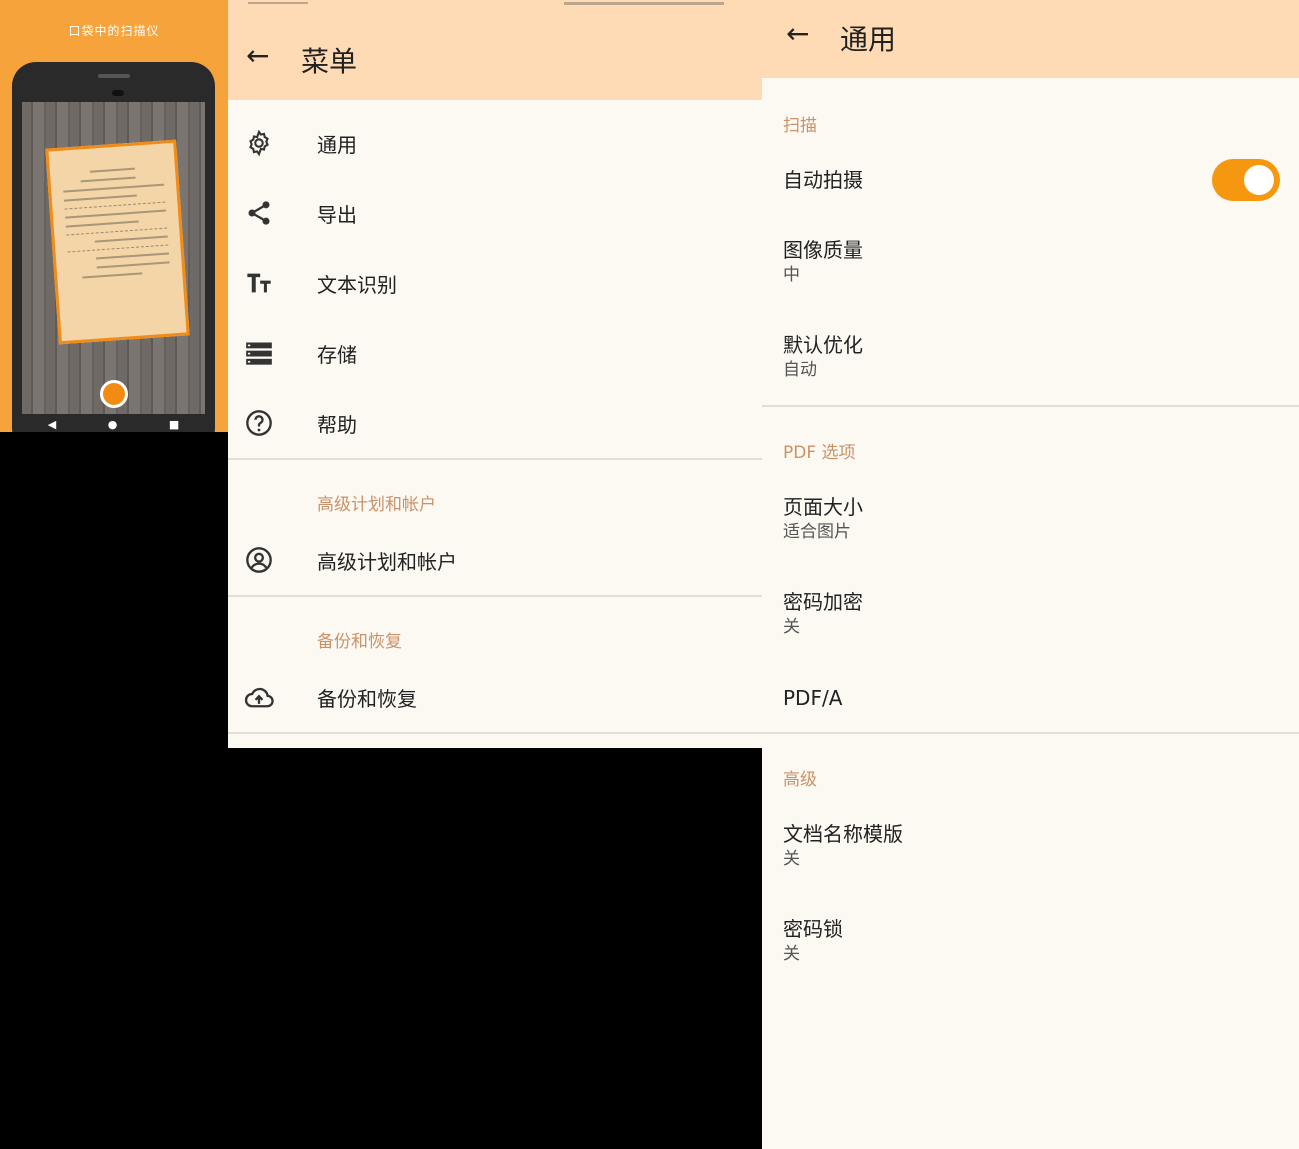 This screenshot has height=1149, width=1299. I want to click on page-title: 菜单, so click(329, 61).